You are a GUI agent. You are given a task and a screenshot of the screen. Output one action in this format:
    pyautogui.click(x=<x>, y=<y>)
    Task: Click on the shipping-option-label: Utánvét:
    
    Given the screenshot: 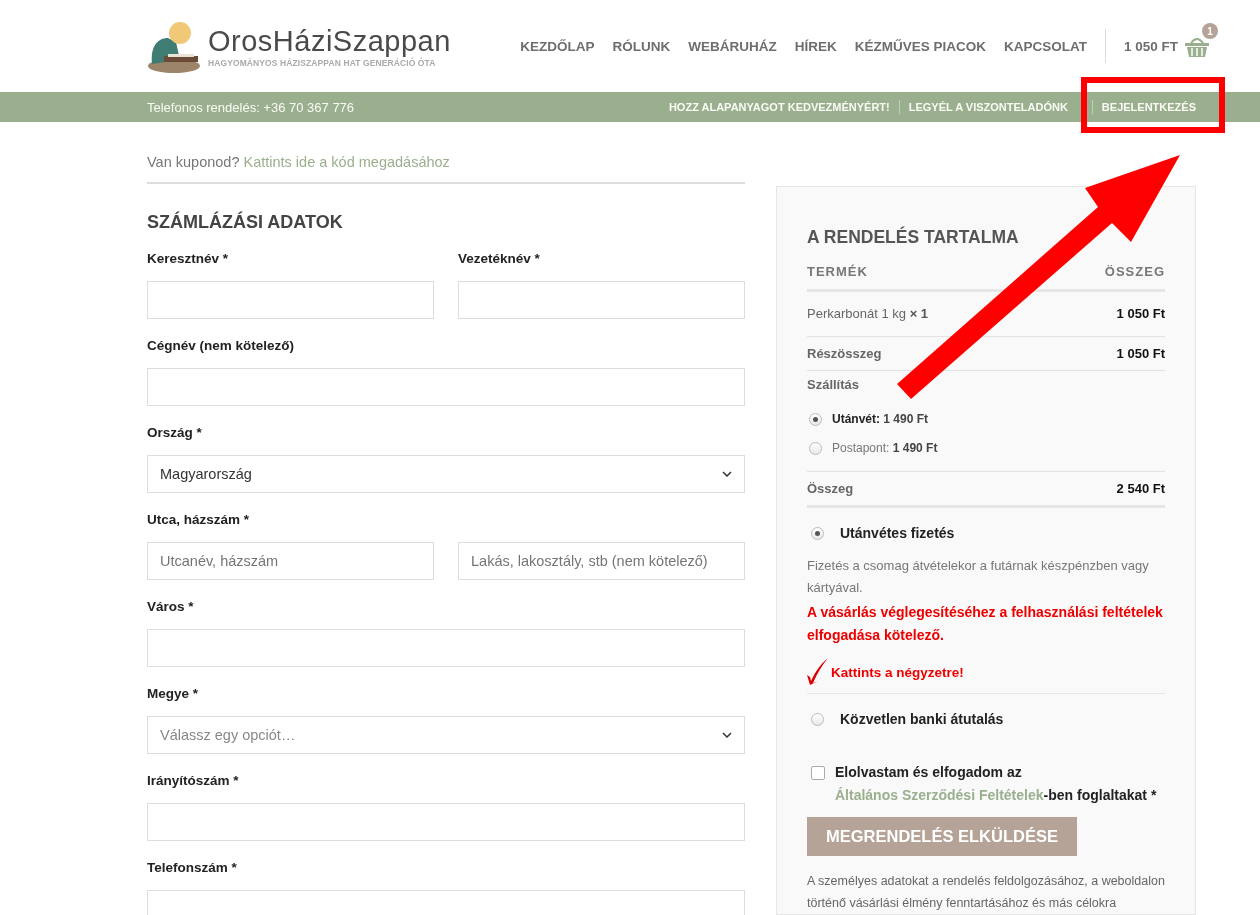 What is the action you would take?
    pyautogui.click(x=856, y=419)
    